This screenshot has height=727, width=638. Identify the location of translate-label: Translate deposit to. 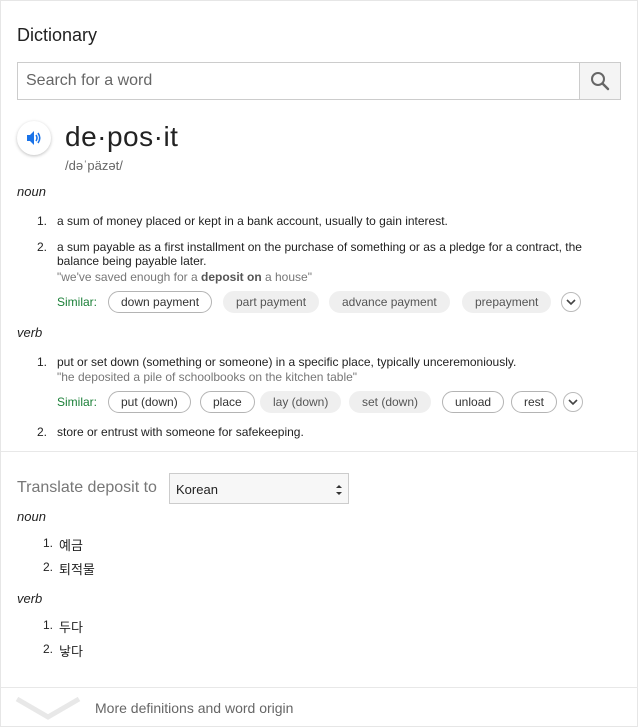
(87, 487).